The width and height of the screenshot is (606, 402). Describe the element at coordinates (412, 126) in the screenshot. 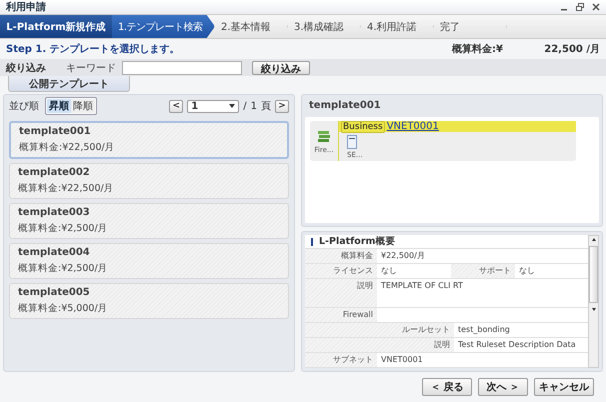

I see `segment-link: VNET0001` at that location.